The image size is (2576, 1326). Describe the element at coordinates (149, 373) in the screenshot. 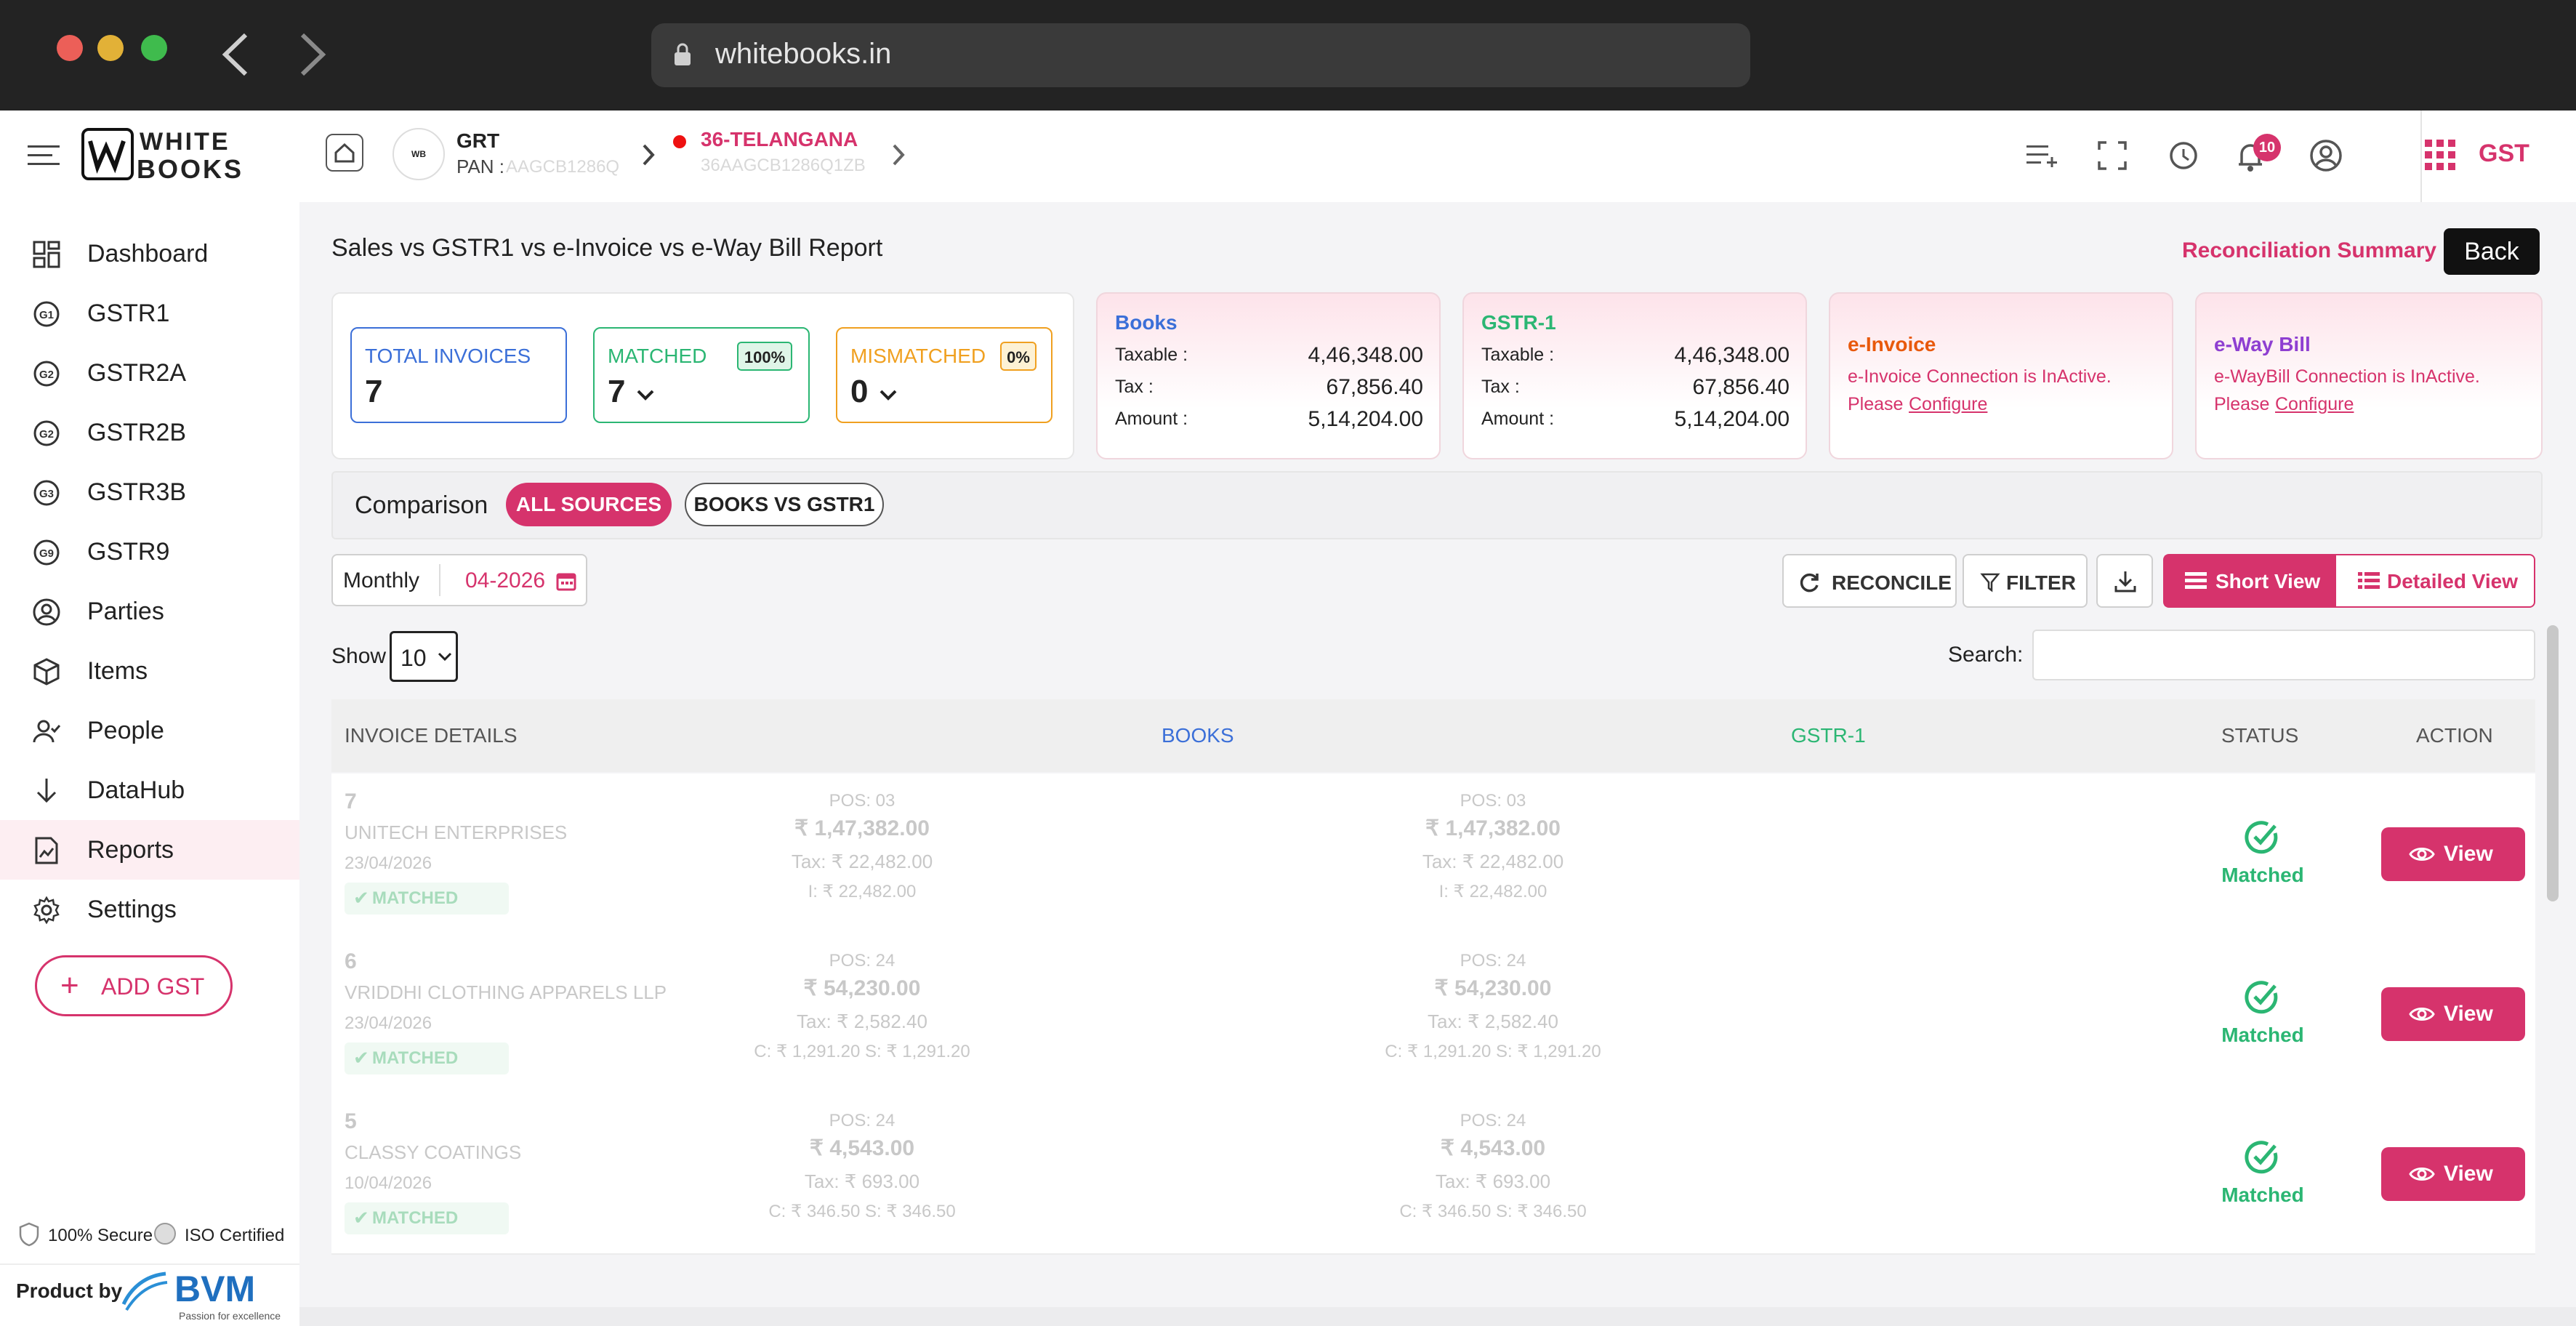

I see `sidebar-item-gstr2a: G2 GSTR2A` at that location.